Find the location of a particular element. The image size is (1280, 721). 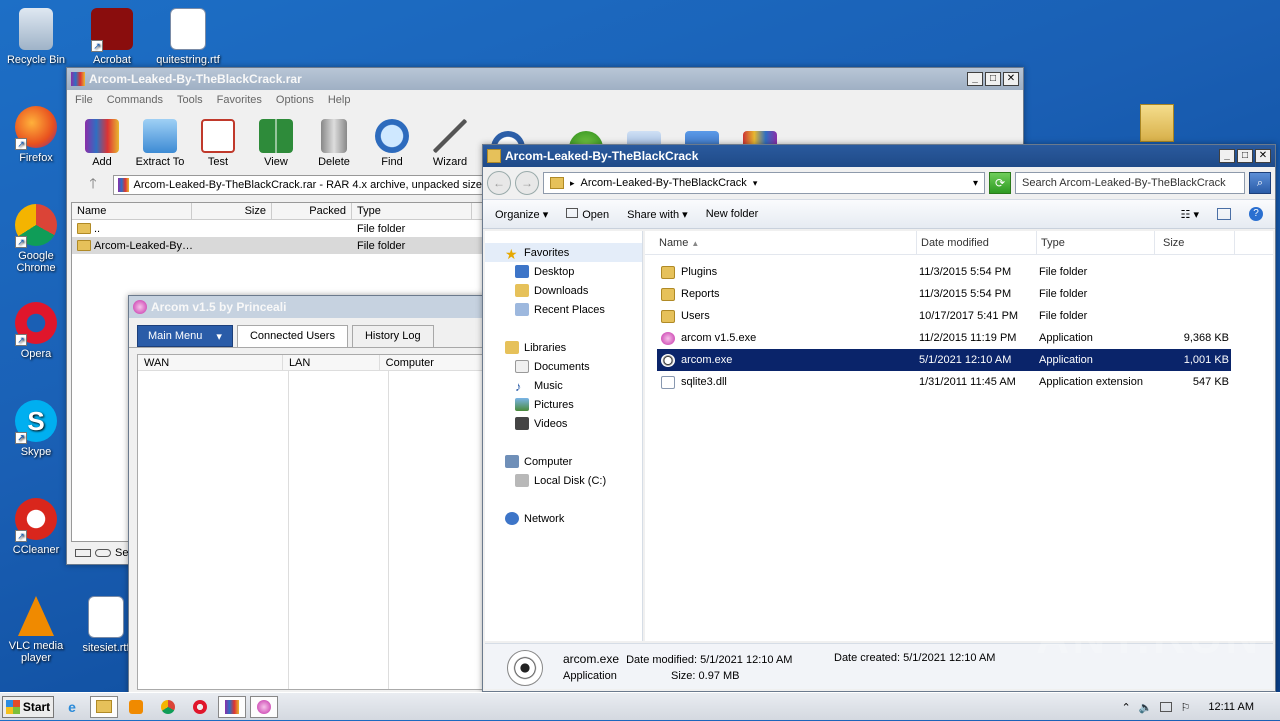

list-item: Arcom-Leaked-By… File folder is located at coordinates (277, 245).